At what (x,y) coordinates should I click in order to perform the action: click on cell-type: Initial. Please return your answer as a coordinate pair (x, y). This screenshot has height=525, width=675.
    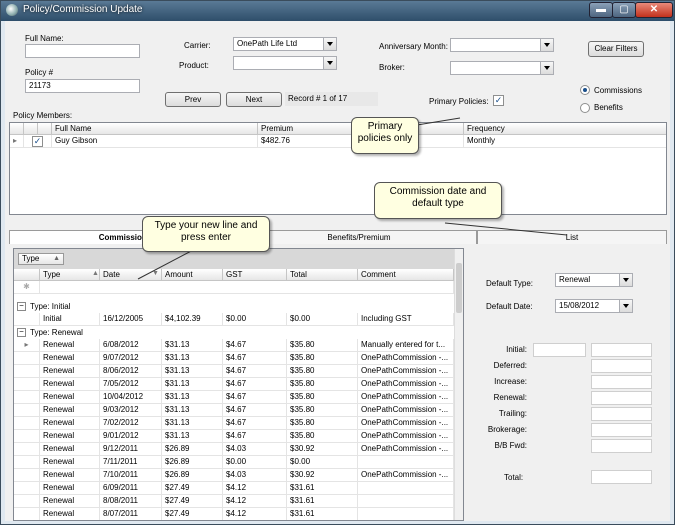
    Looking at the image, I should click on (70, 319).